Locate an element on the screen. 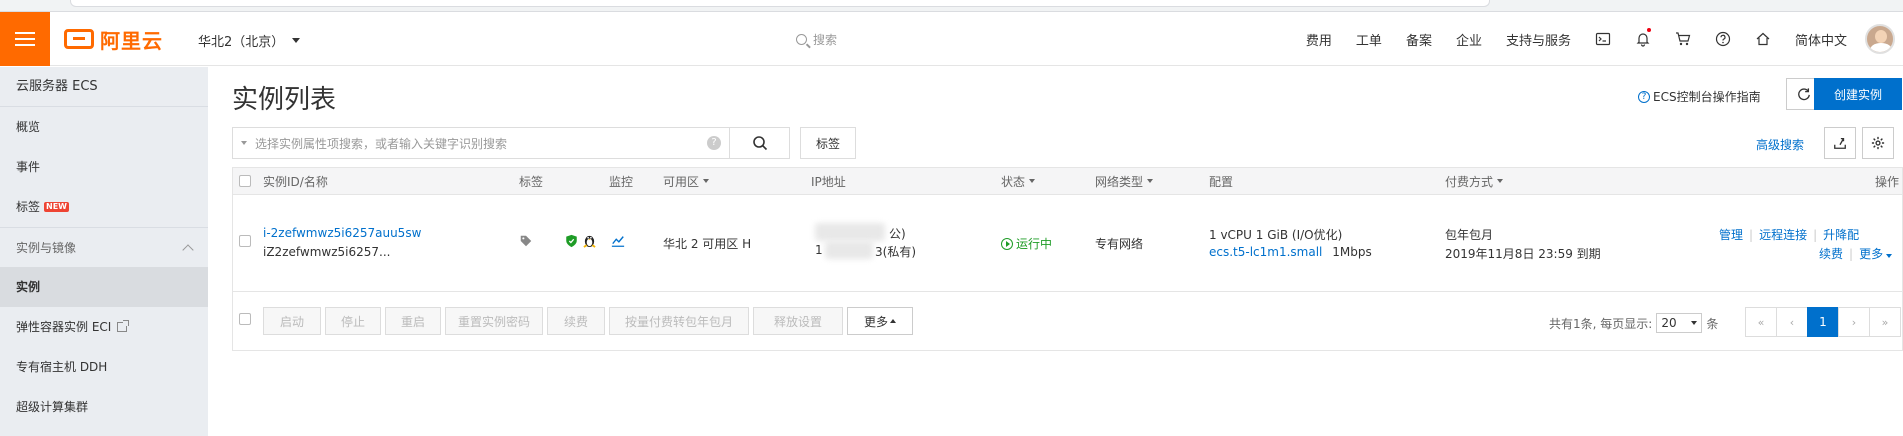  convert-billing-button: 按量付费转包年包月 is located at coordinates (679, 321).